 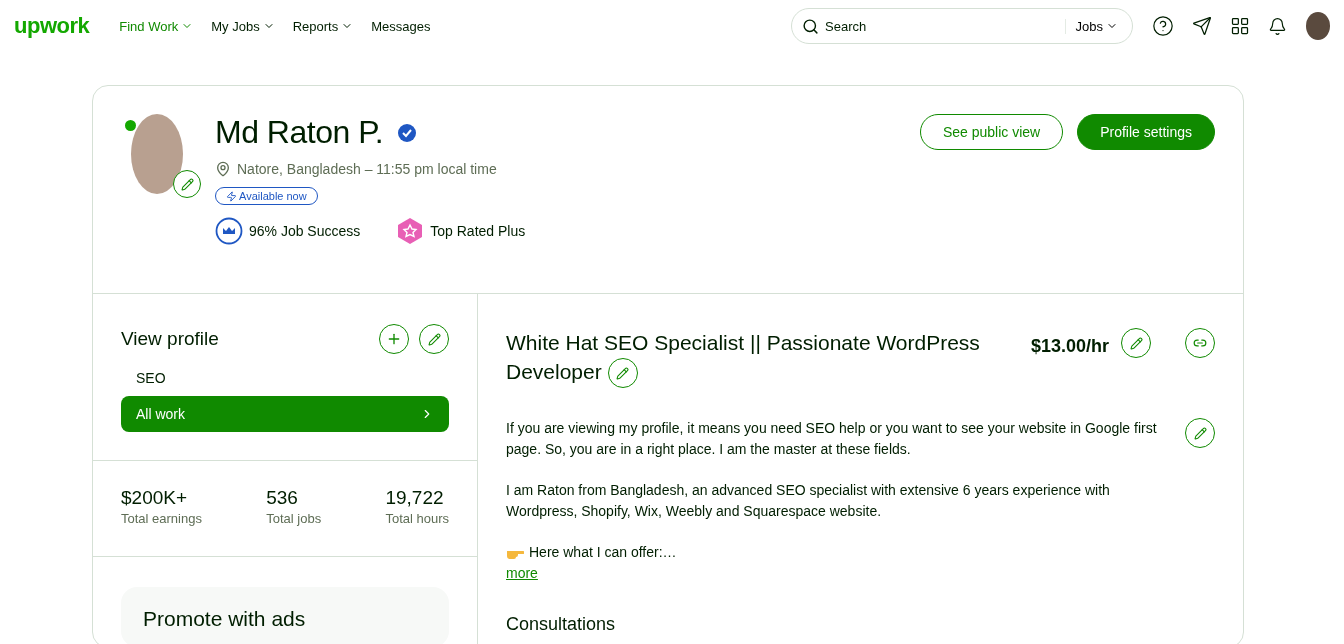 I want to click on profile-list-item: All work, so click(x=285, y=414).